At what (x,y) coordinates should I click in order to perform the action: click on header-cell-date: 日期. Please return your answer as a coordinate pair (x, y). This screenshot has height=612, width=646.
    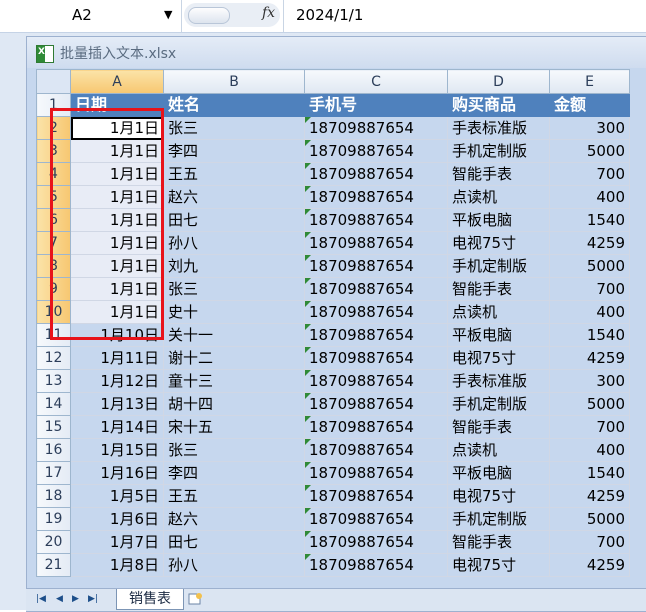
    Looking at the image, I should click on (117, 105).